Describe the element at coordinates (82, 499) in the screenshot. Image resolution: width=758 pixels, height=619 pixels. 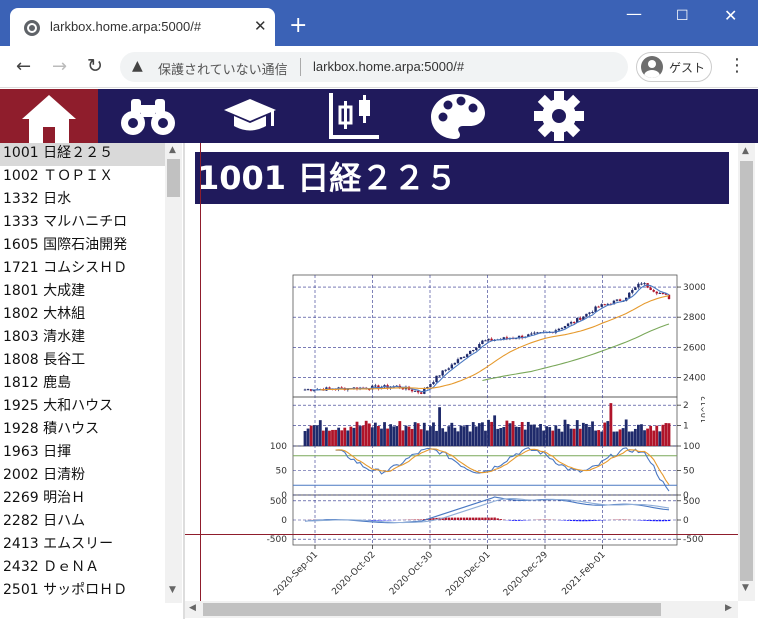
I see `list-item: 2269 明治Ｈ` at that location.